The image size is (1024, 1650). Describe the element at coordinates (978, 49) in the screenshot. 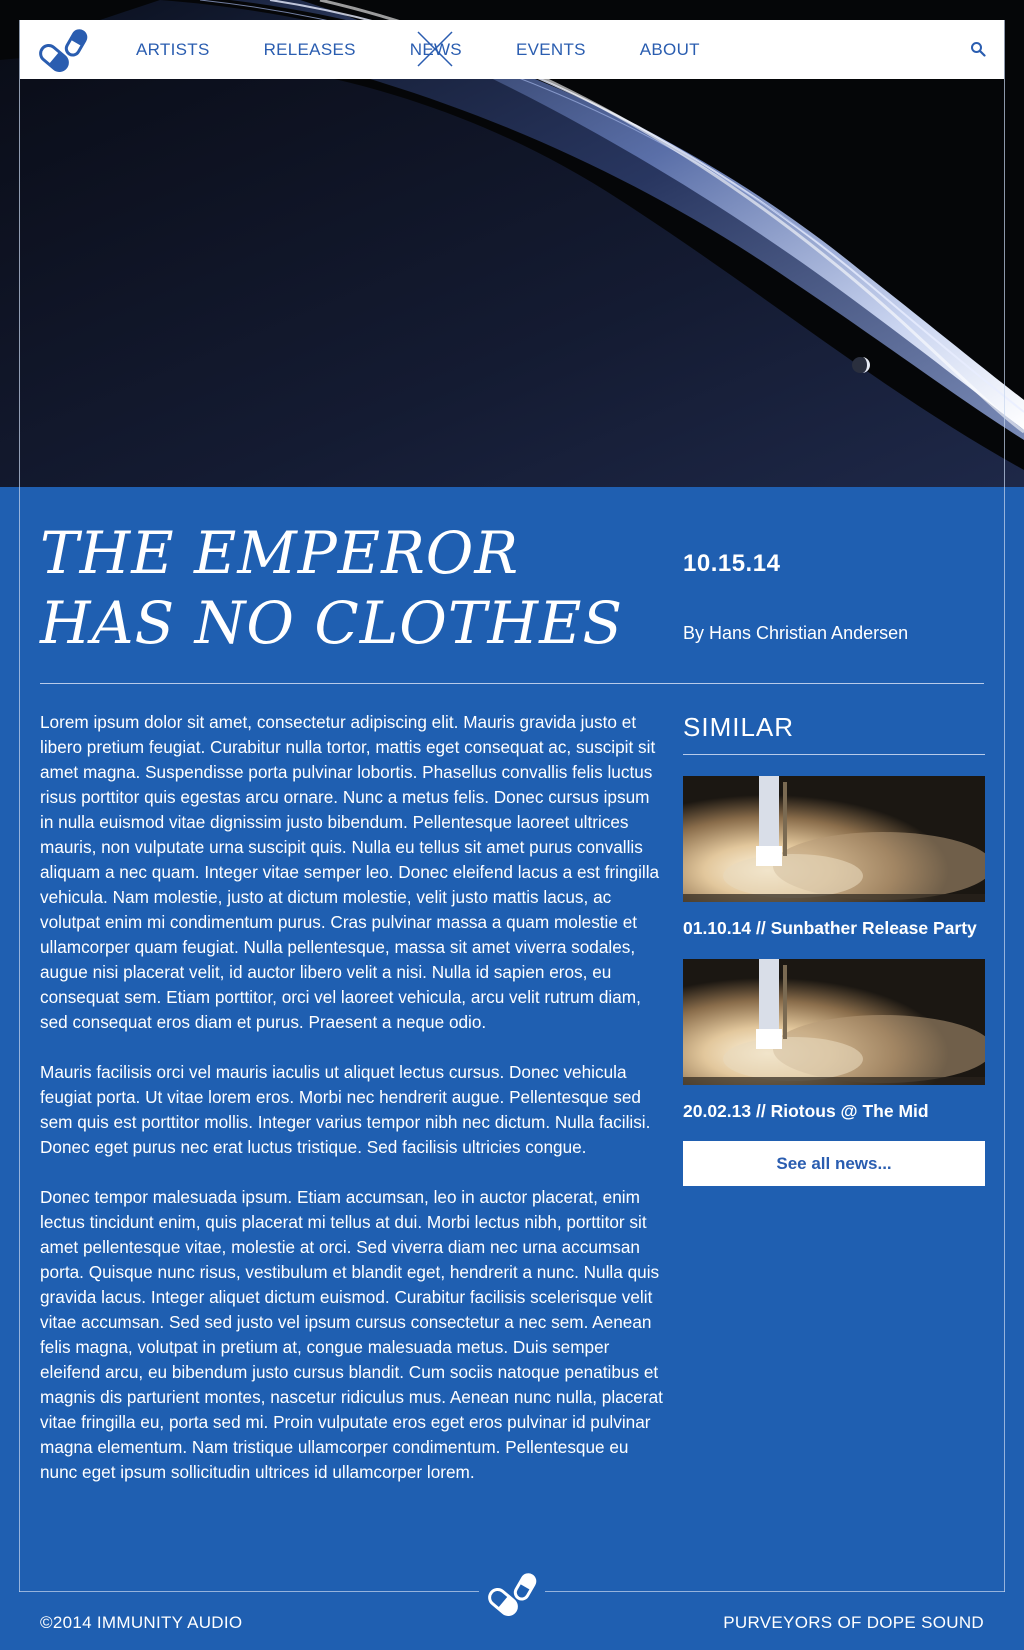

I see `search-icon` at that location.